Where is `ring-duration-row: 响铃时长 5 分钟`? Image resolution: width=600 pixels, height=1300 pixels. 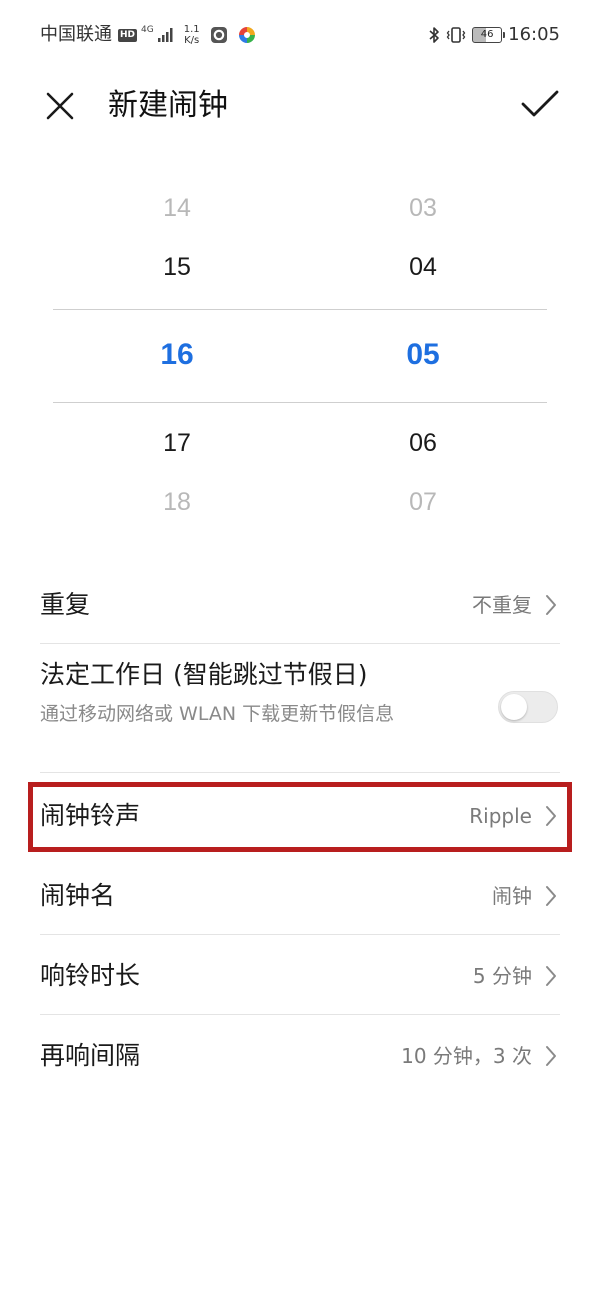 ring-duration-row: 响铃时长 5 分钟 is located at coordinates (300, 976).